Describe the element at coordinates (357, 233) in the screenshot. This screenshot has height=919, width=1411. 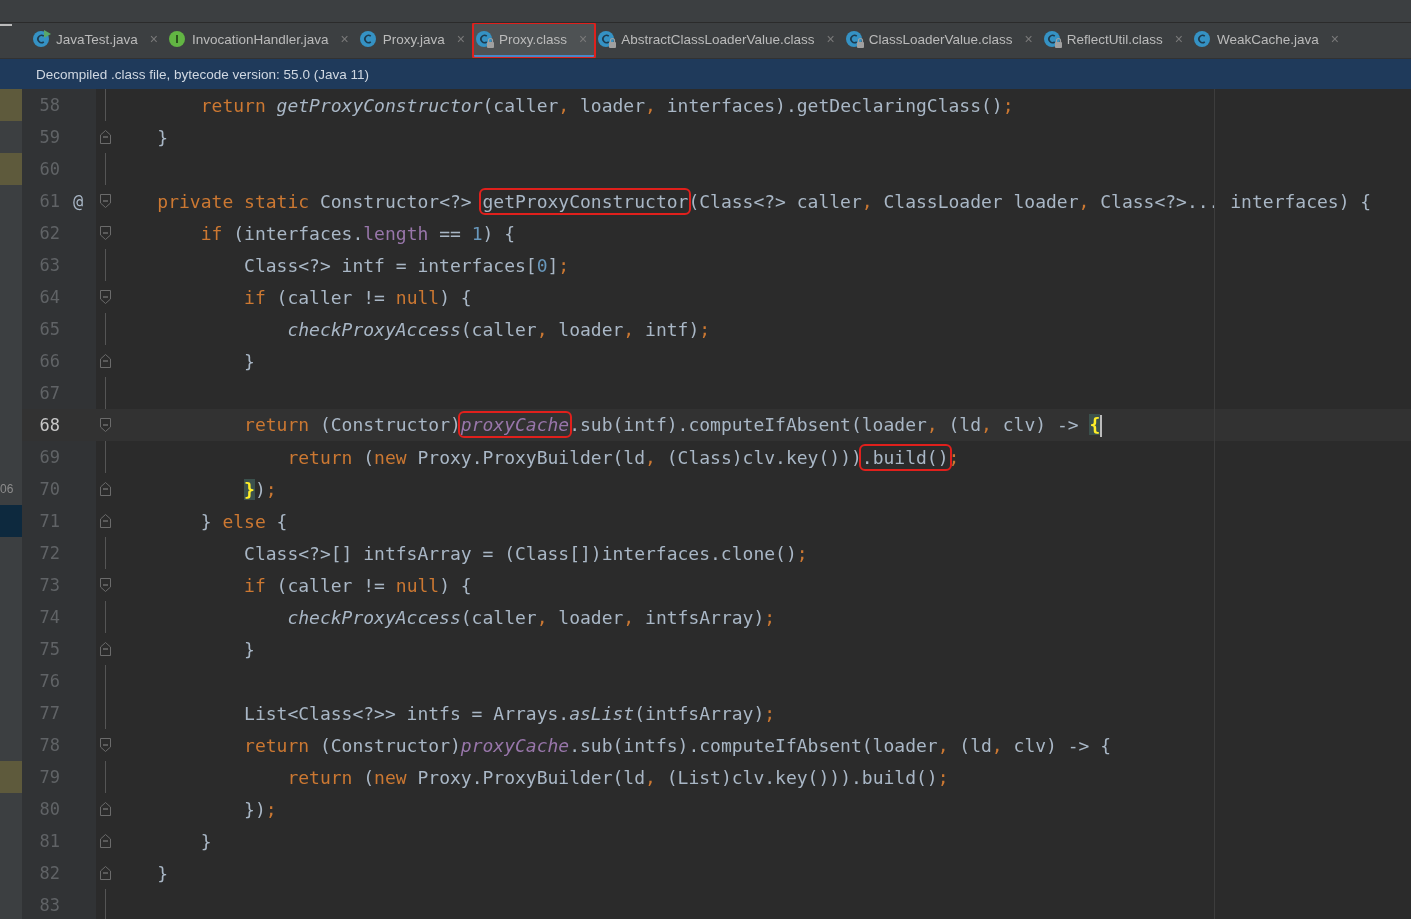
I see `code-line: if (interfaces.length == 1) {` at that location.